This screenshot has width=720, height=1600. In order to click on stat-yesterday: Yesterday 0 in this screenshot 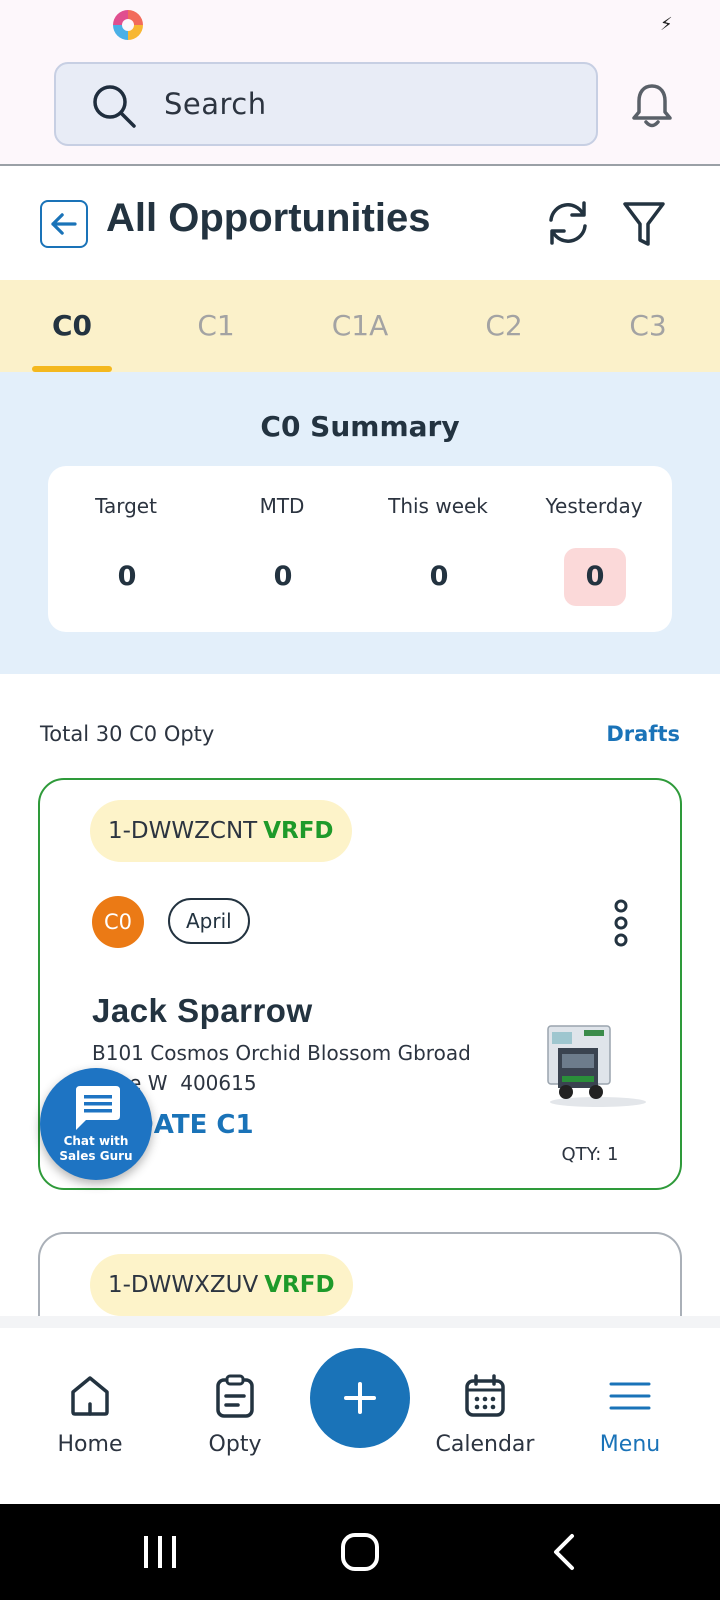, I will do `click(594, 549)`.